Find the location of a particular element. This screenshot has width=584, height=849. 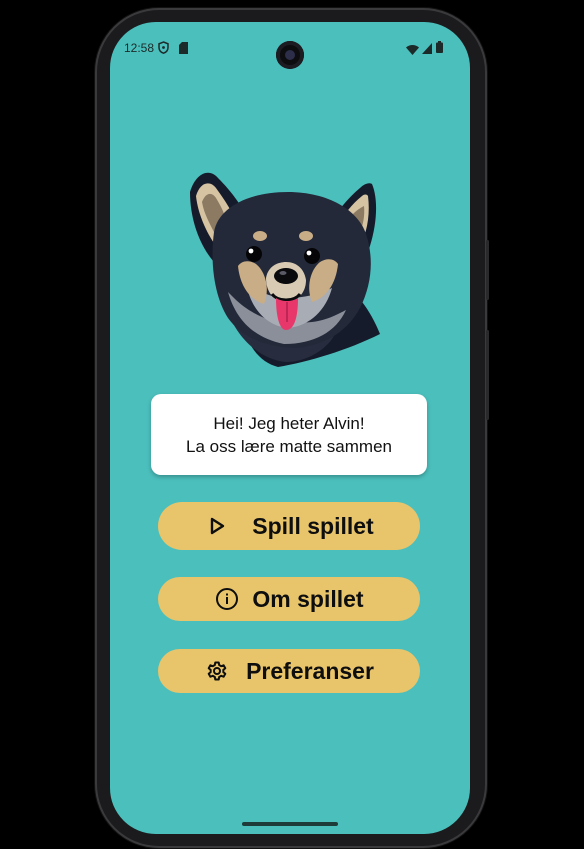

gear-icon is located at coordinates (217, 671).